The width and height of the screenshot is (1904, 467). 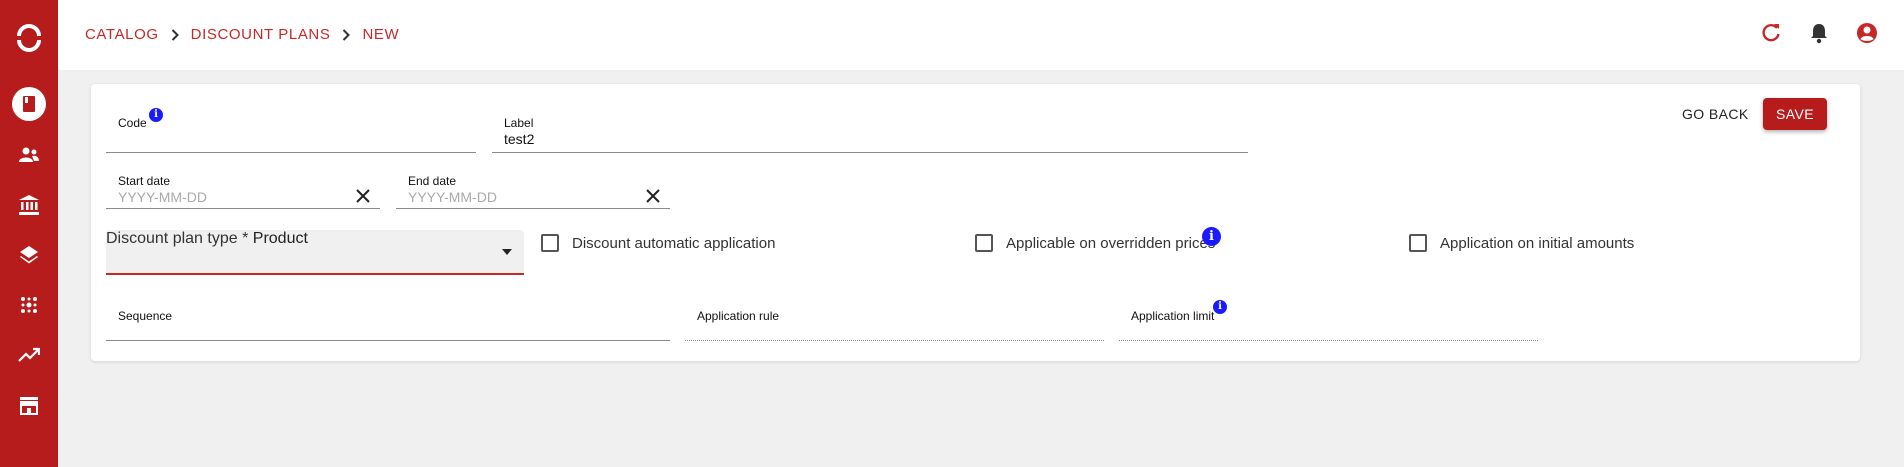 I want to click on sequence-label: Sequence, so click(x=145, y=316).